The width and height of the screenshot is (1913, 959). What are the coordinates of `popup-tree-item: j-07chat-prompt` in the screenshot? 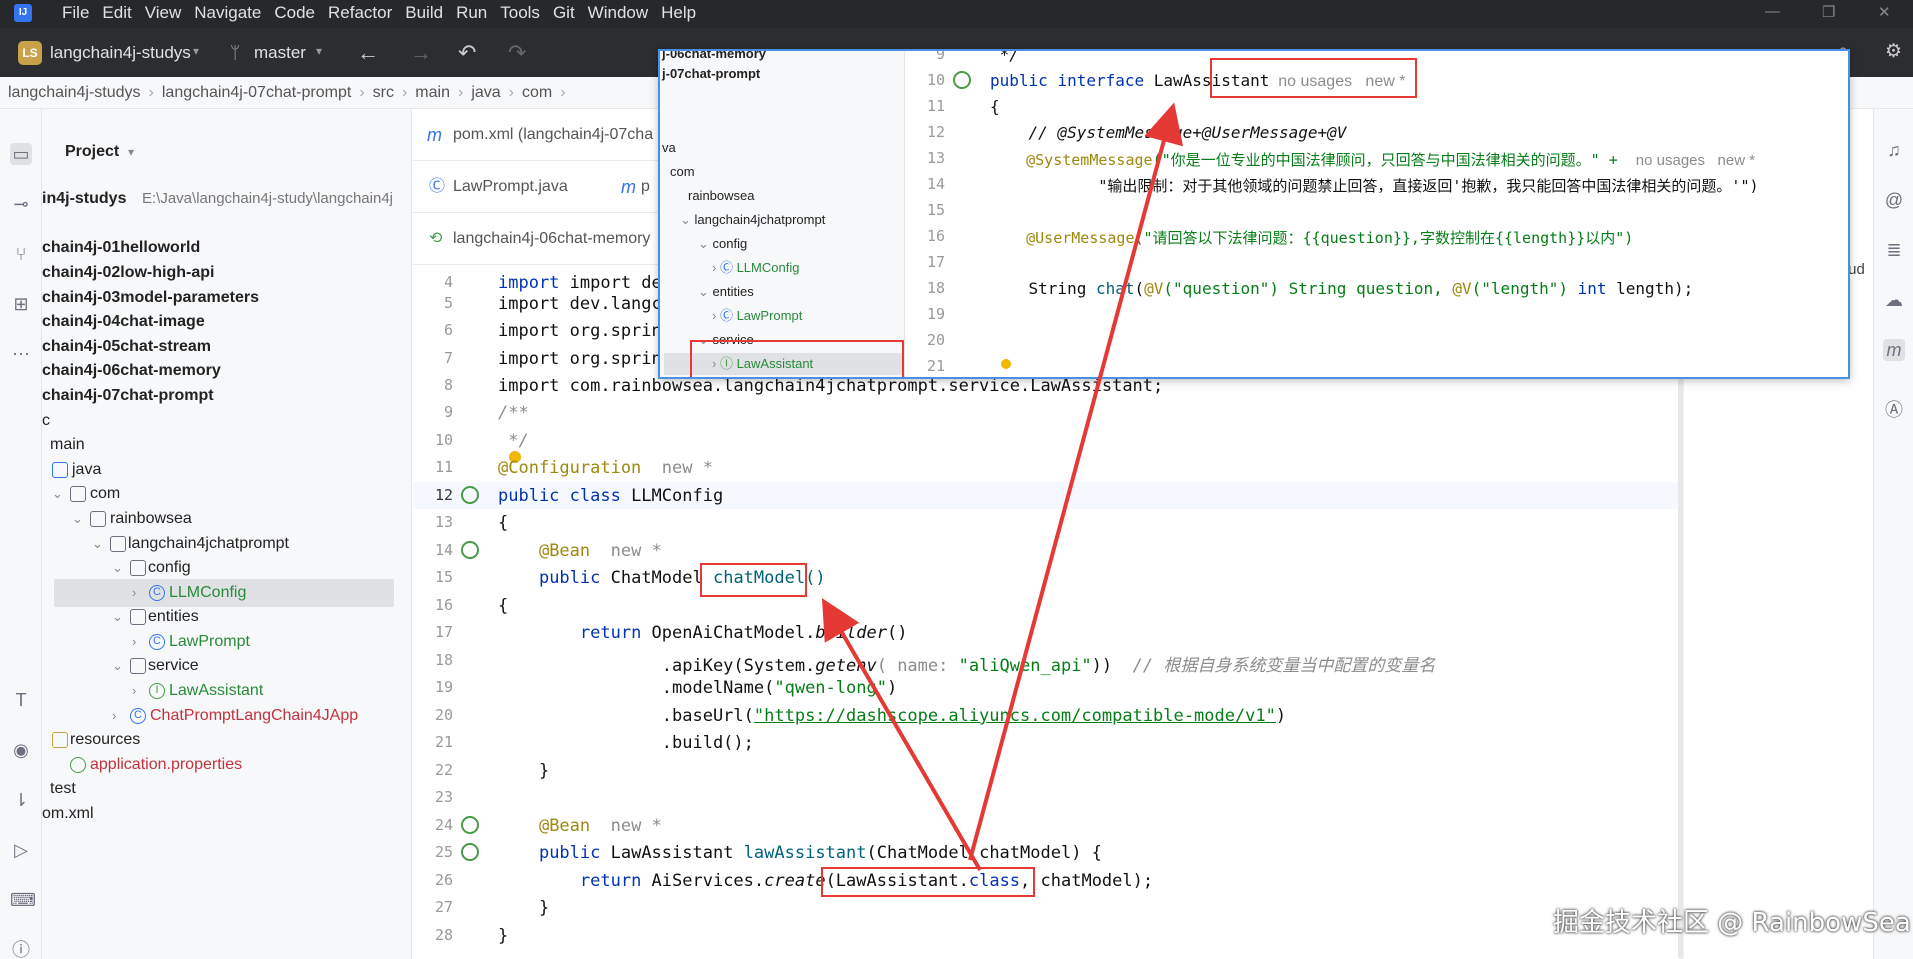 It's located at (711, 74).